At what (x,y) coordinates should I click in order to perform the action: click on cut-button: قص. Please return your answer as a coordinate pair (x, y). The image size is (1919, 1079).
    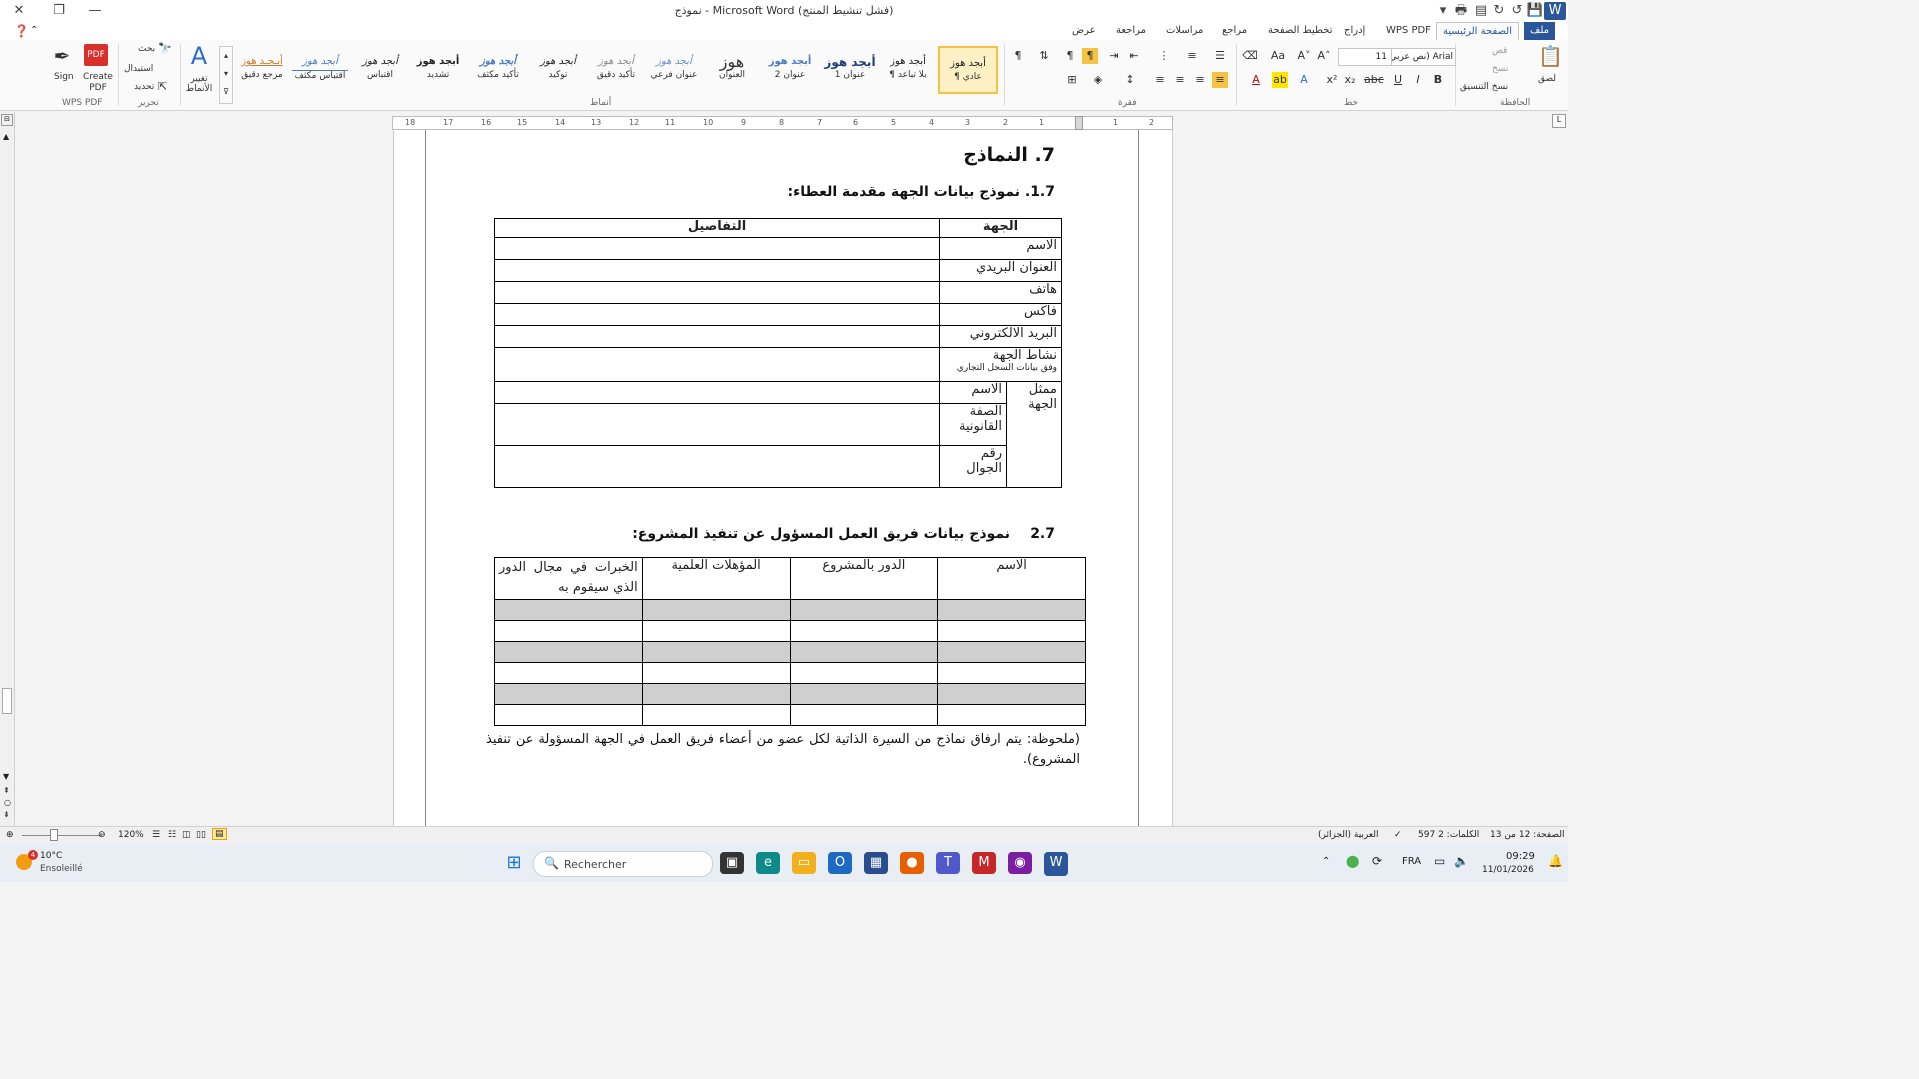
    Looking at the image, I should click on (1499, 51).